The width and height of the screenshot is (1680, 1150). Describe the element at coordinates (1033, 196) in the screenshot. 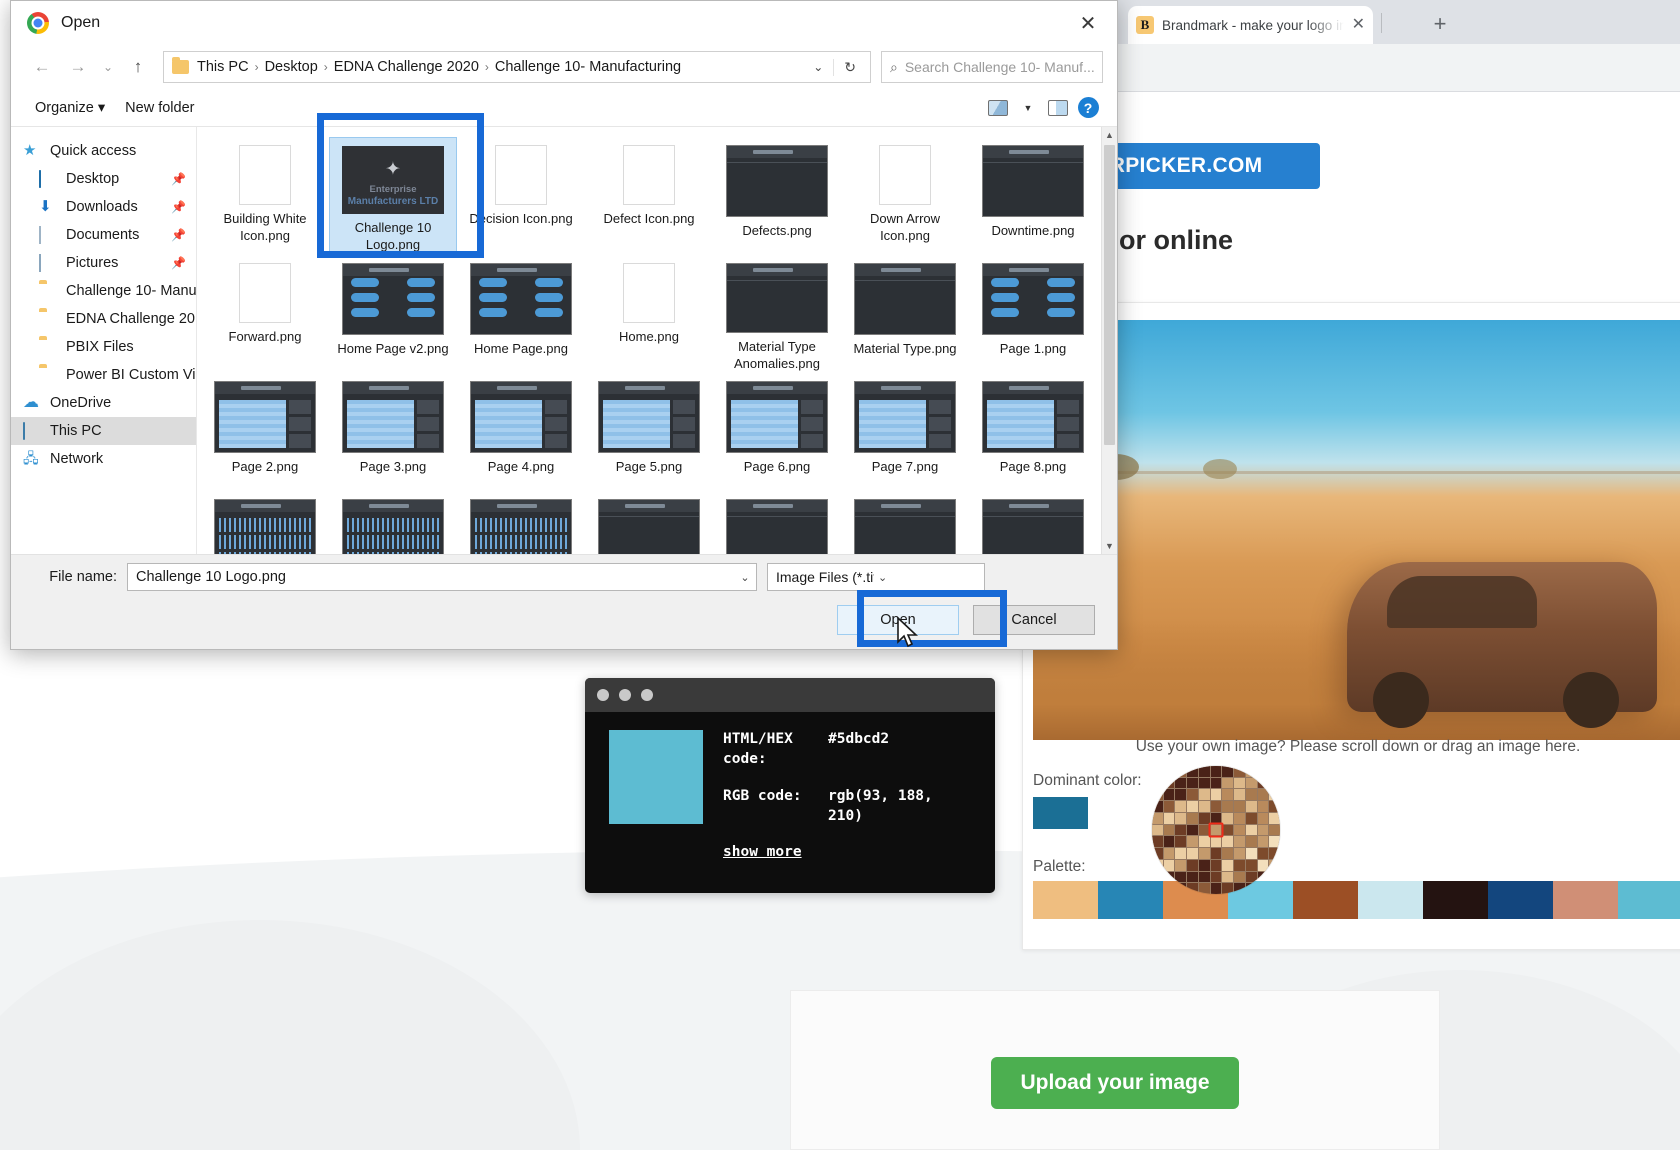

I see `file-item: Downtime.png` at that location.